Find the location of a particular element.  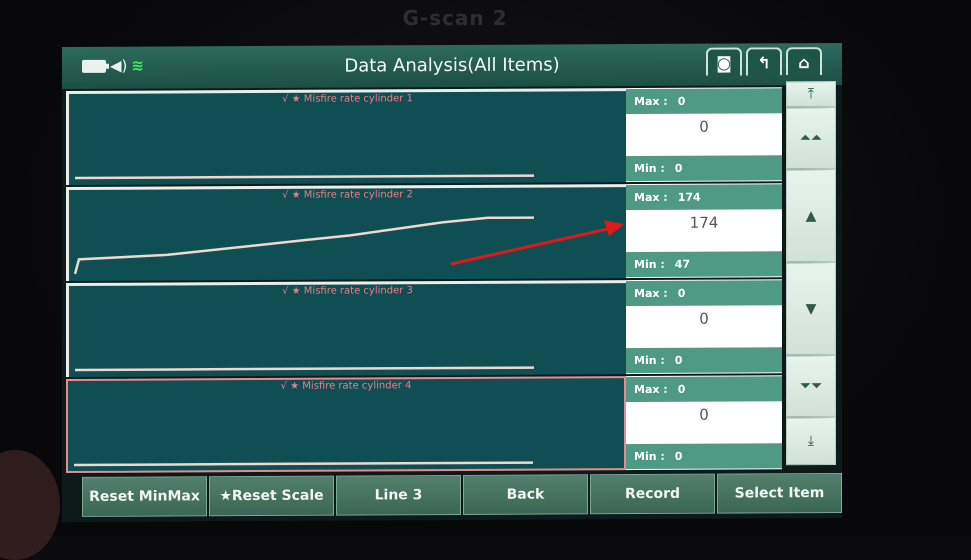

value-panel: Max :174 174 Min :47 is located at coordinates (704, 231).